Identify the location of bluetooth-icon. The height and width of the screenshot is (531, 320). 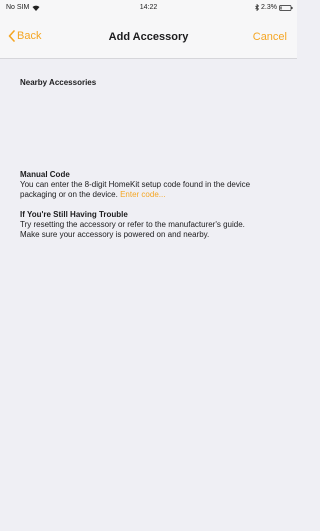
(257, 7).